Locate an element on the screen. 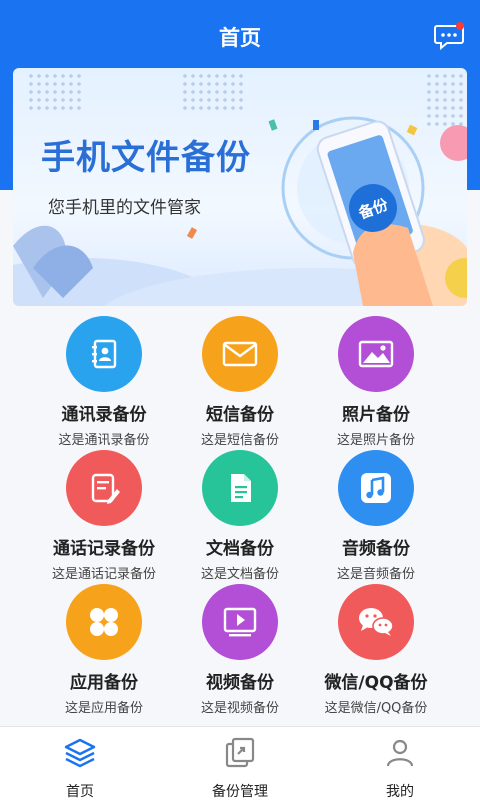  banner-subtitle: 您手机里的文件管家 is located at coordinates (124, 208).